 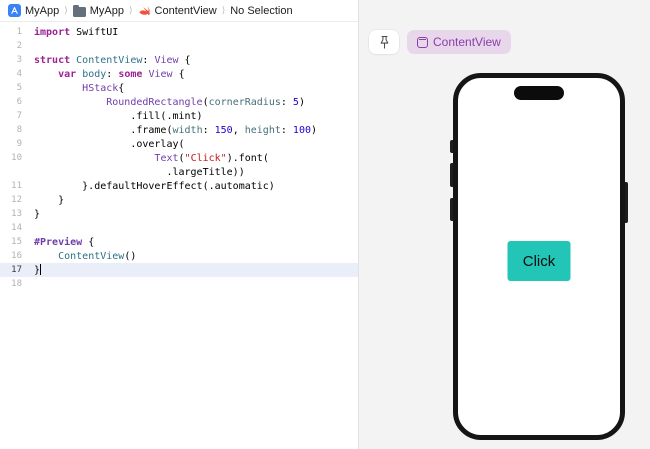 I want to click on code-line: 18, so click(x=179, y=284).